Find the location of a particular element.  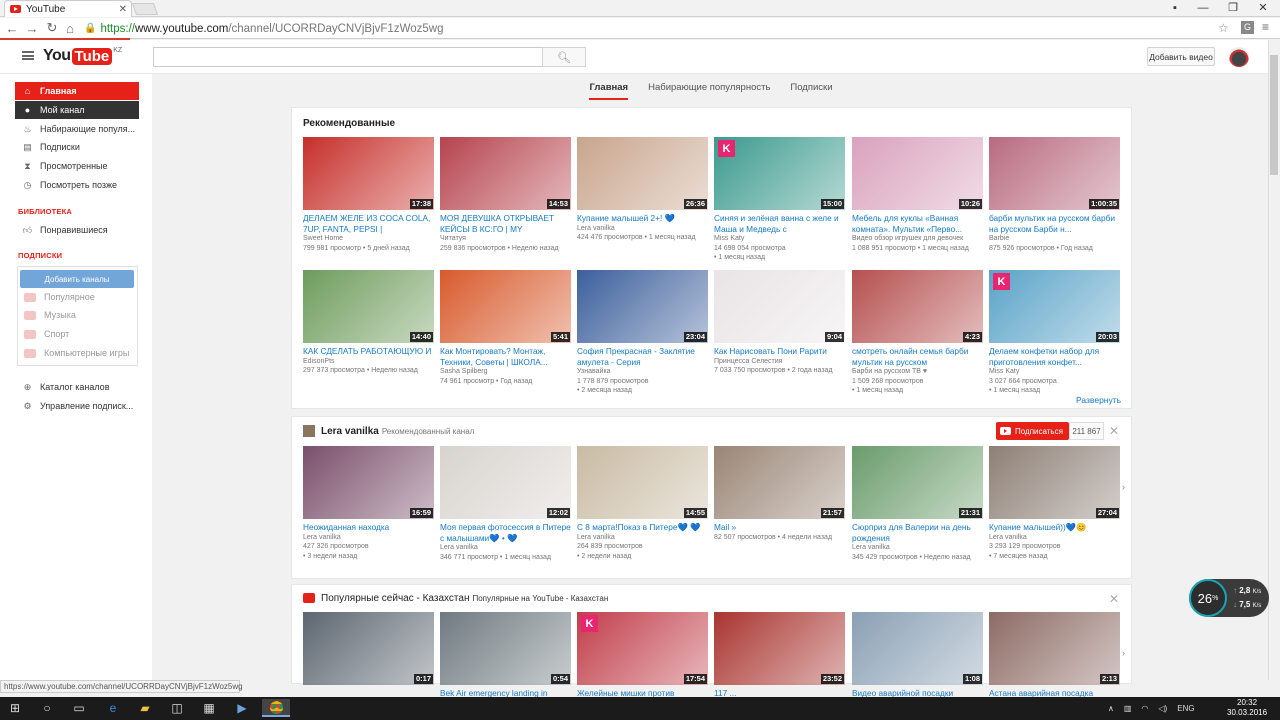

video-tile: 1:08 Видео аварийной посадки is located at coordinates (917, 655).